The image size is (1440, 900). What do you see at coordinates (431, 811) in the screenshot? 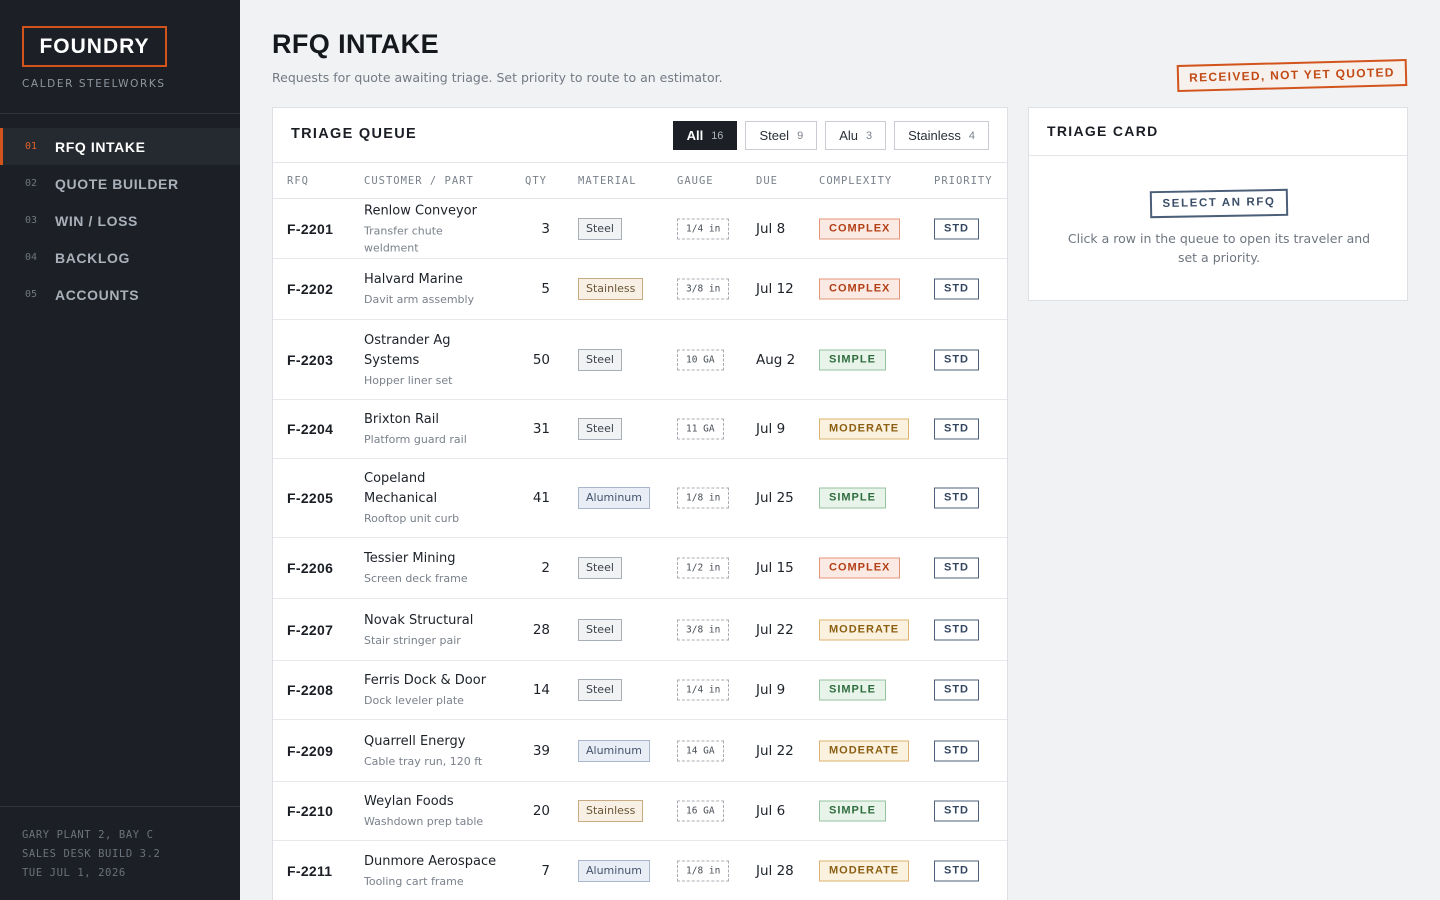
I see `customer-cell: Weylan Foods Washdown prep table` at bounding box center [431, 811].